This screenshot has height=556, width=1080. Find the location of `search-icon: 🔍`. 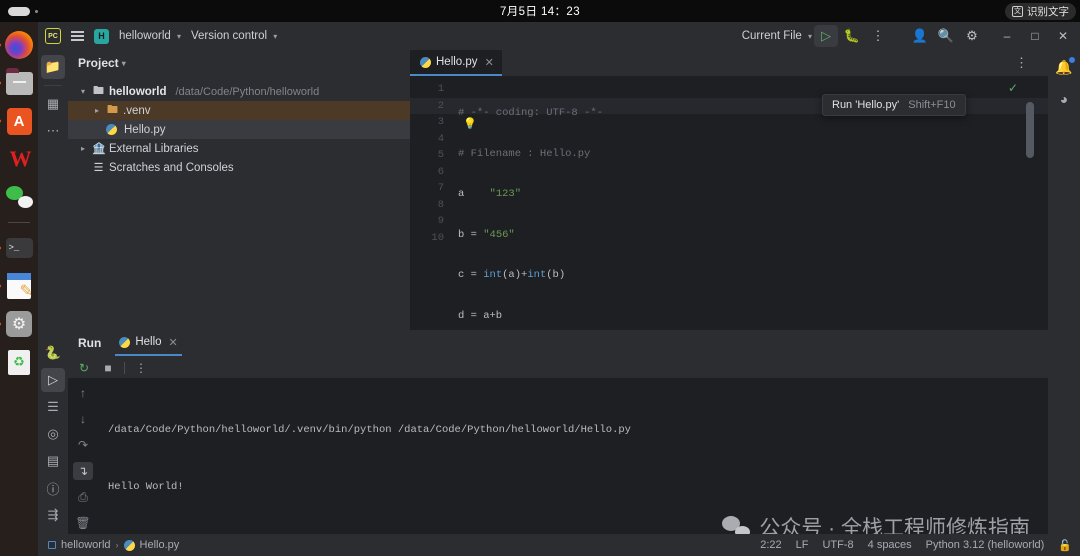

search-icon: 🔍 is located at coordinates (946, 36).